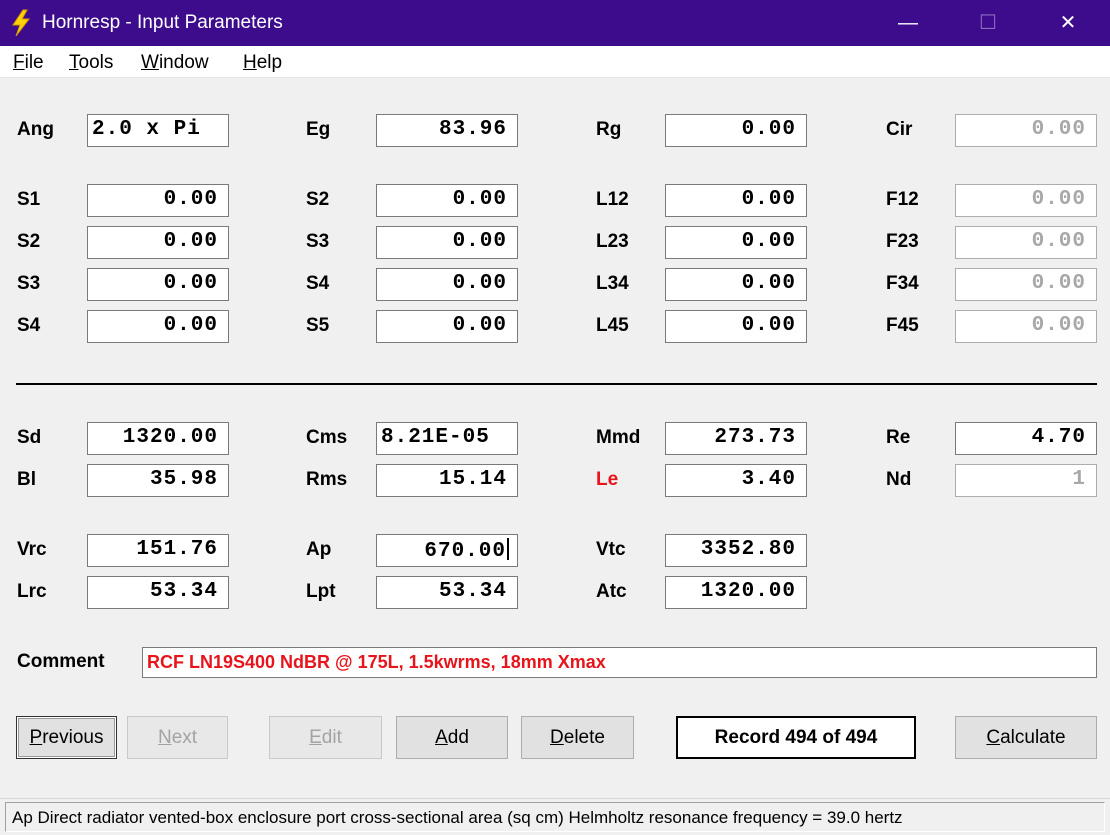  What do you see at coordinates (1026, 438) in the screenshot?
I see `re-field: 4.70` at bounding box center [1026, 438].